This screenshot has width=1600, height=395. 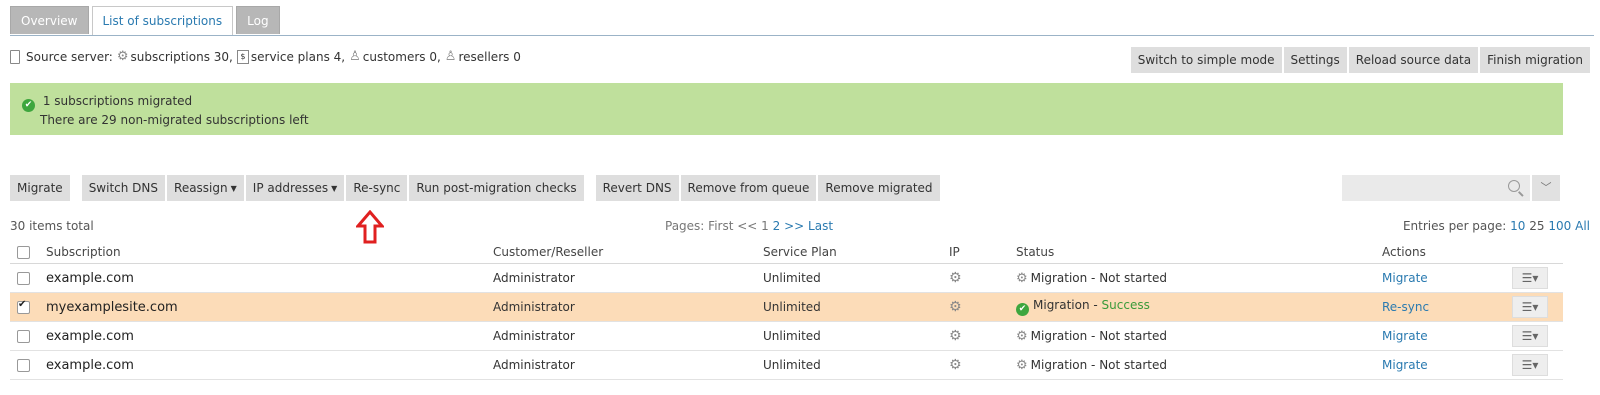 I want to click on tab-log: Log, so click(x=258, y=20).